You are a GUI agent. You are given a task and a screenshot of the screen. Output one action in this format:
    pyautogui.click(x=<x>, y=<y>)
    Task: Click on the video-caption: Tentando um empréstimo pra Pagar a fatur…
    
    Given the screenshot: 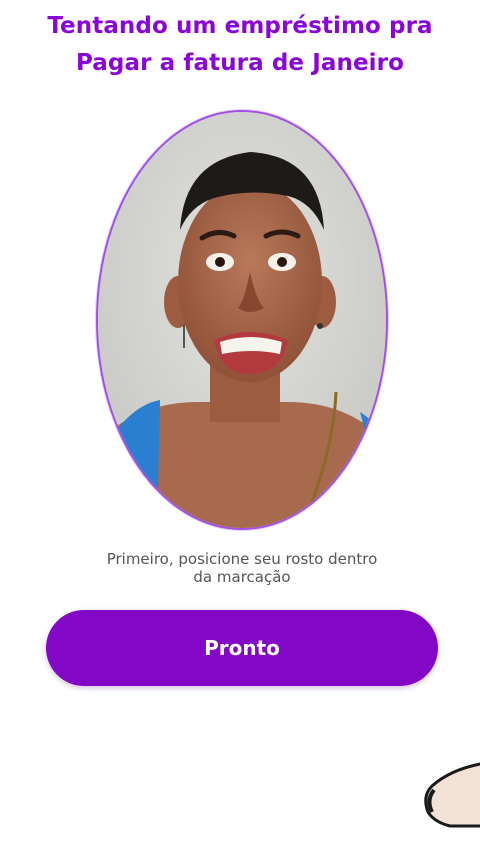 What is the action you would take?
    pyautogui.click(x=240, y=45)
    